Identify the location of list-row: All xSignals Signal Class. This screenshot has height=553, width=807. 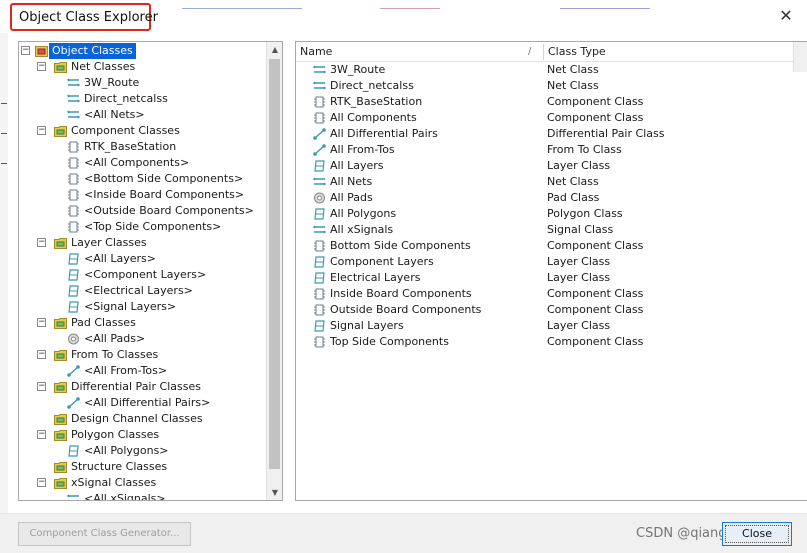
(551, 230).